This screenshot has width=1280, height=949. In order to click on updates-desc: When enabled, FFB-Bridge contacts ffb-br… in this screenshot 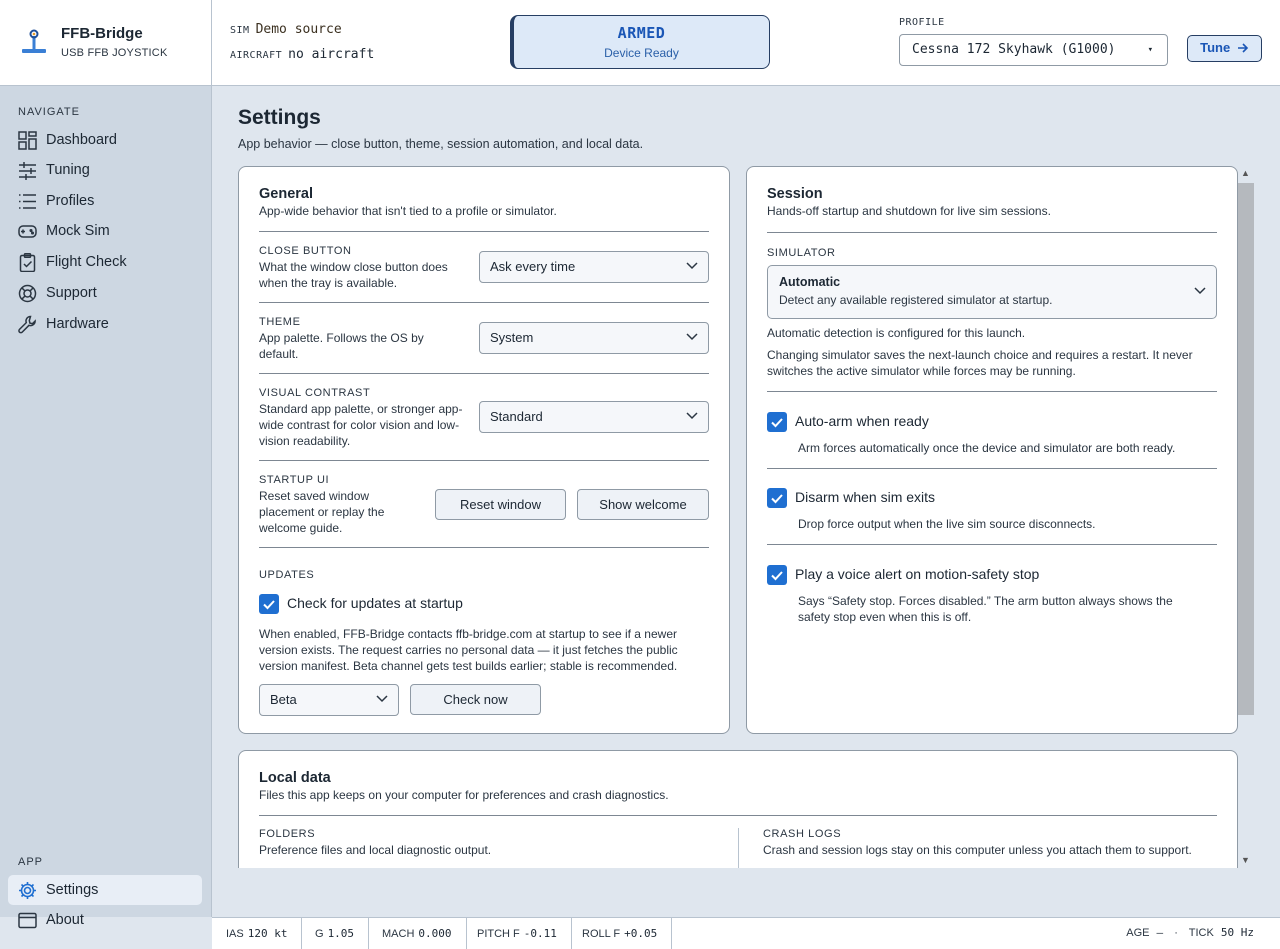, I will do `click(468, 650)`.